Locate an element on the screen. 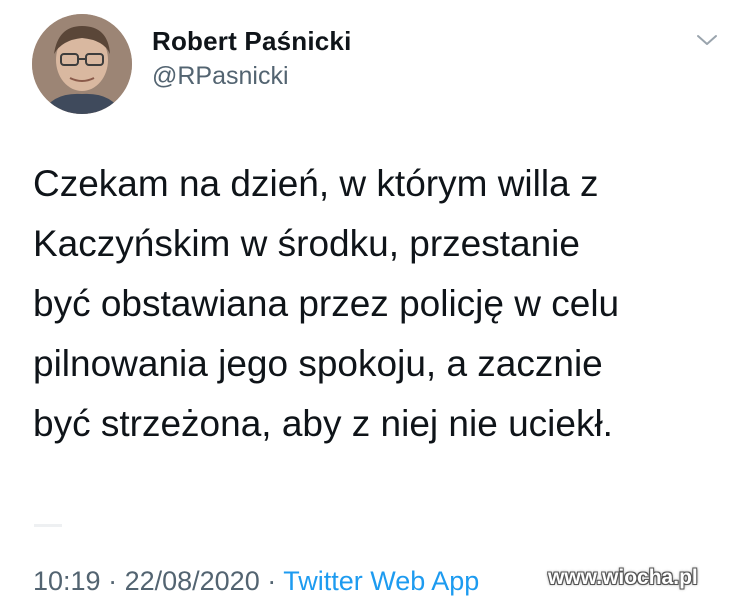 This screenshot has height=609, width=732. avatar is located at coordinates (82, 64).